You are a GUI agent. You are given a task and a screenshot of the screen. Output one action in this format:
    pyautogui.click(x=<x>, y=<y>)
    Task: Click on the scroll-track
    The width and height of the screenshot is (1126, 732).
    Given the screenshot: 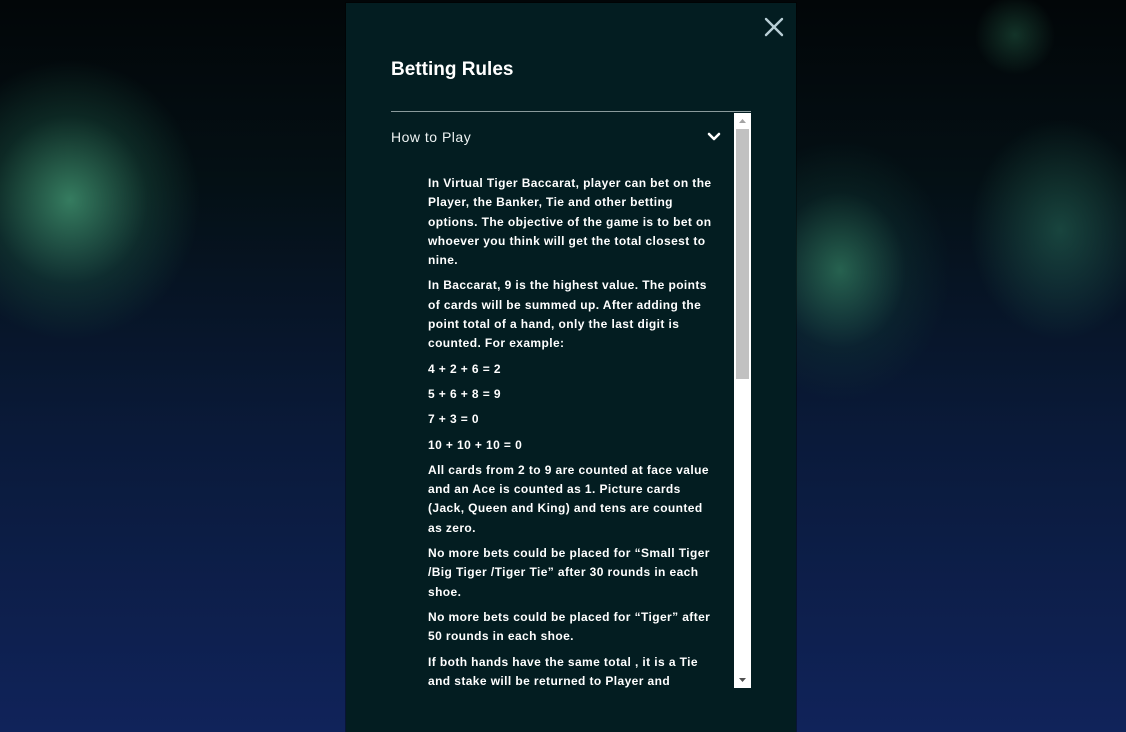 What is the action you would take?
    pyautogui.click(x=742, y=400)
    